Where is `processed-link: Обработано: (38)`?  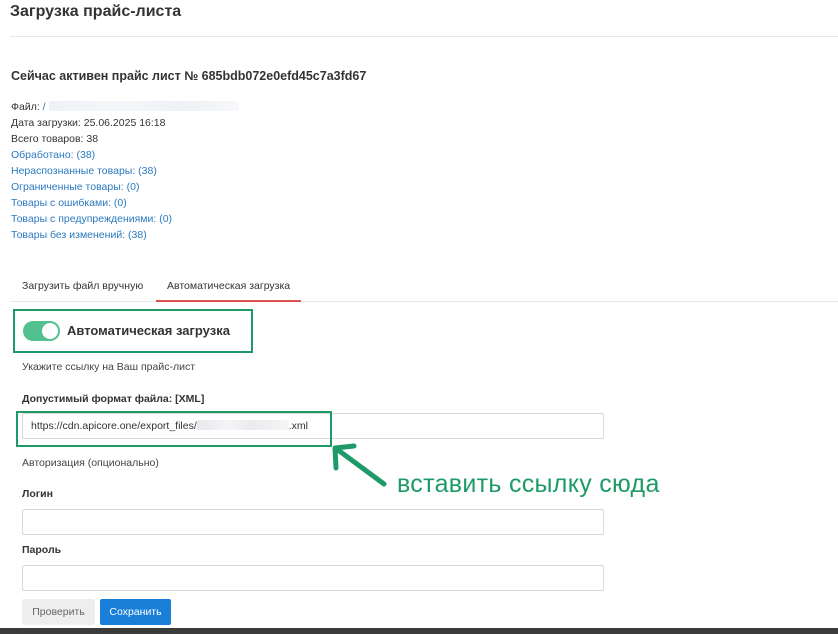 processed-link: Обработано: (38) is located at coordinates (125, 155).